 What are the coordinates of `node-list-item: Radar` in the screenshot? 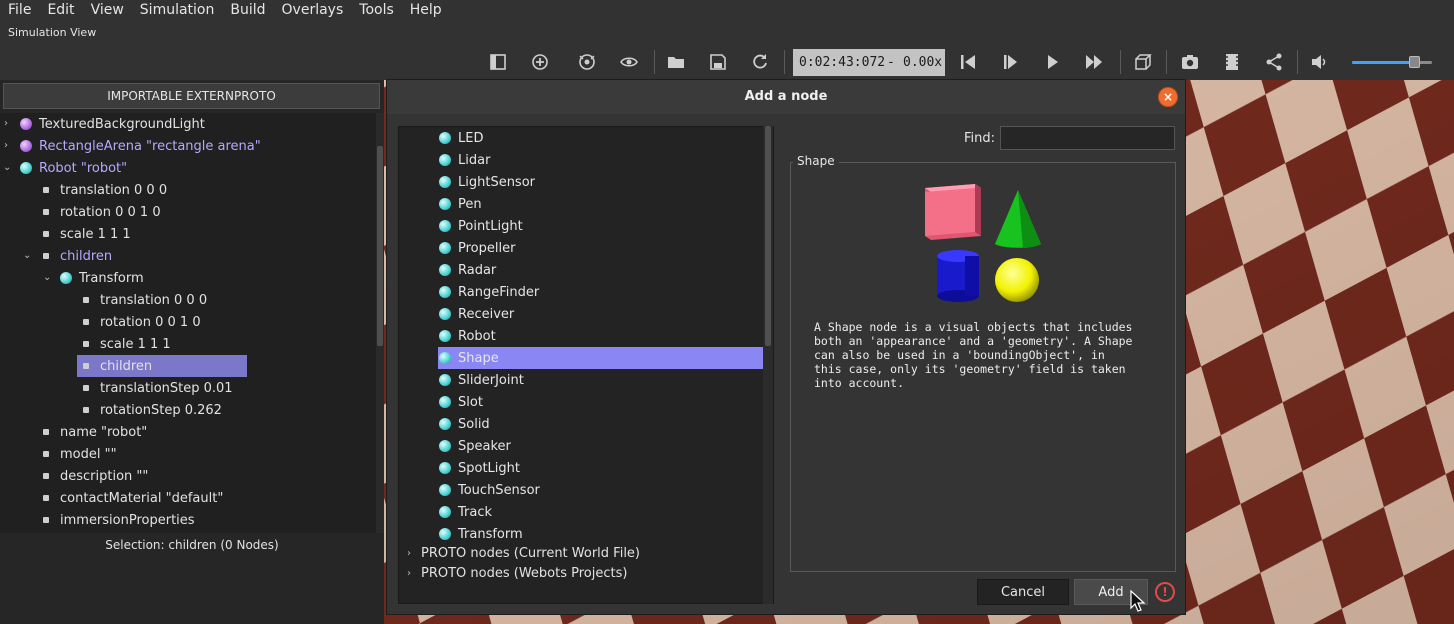 It's located at (467, 270).